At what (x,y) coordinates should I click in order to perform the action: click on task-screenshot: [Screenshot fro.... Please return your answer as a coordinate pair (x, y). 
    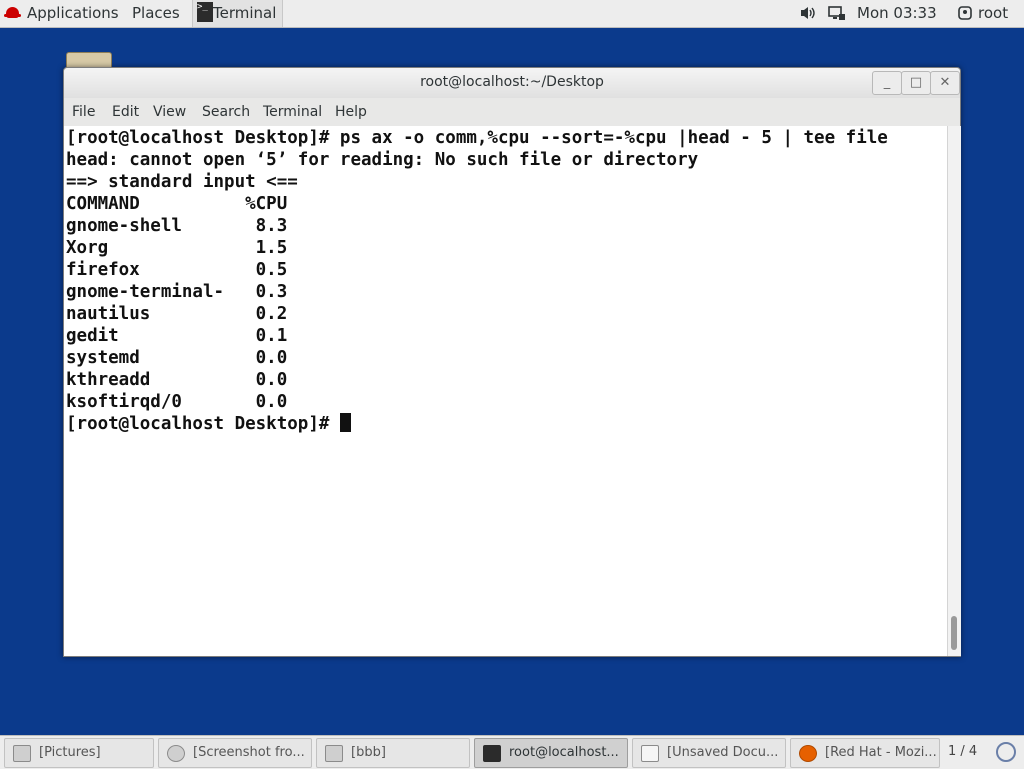
    Looking at the image, I should click on (235, 753).